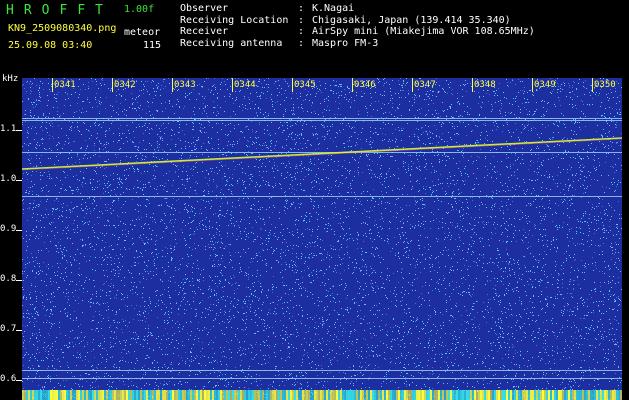 This screenshot has height=400, width=629. I want to click on datetime: 25.09.08 03:40, so click(50, 45).